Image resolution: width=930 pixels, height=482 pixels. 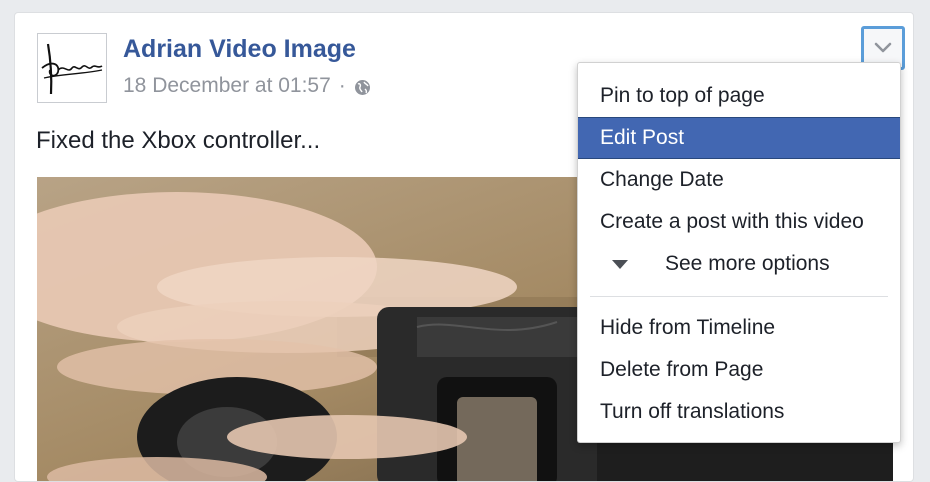 I want to click on see-more-label: See more options, so click(x=747, y=263).